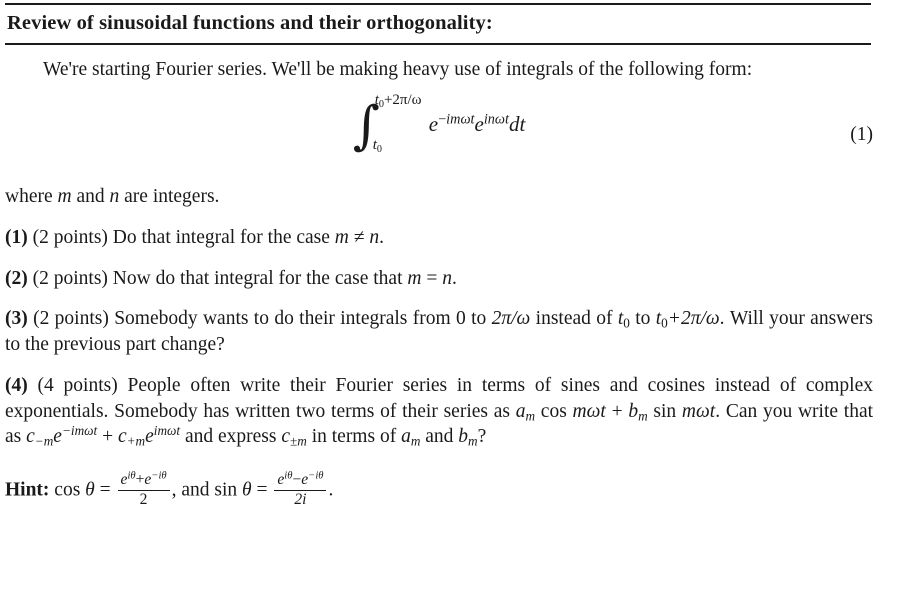 This screenshot has width=916, height=595. Describe the element at coordinates (374, 238) in the screenshot. I see `problem-1-math-n: n` at that location.